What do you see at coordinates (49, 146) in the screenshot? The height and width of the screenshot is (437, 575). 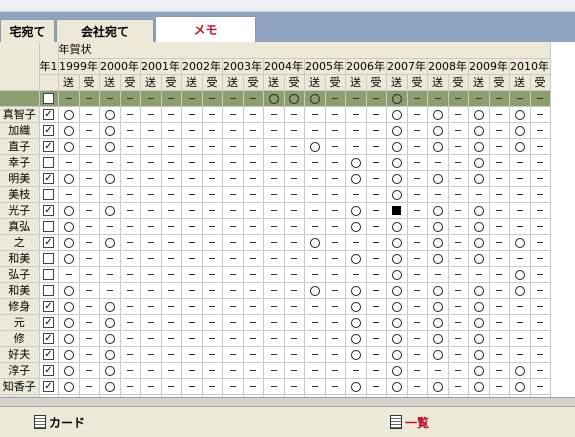 I see `row-check-cell: ✓` at bounding box center [49, 146].